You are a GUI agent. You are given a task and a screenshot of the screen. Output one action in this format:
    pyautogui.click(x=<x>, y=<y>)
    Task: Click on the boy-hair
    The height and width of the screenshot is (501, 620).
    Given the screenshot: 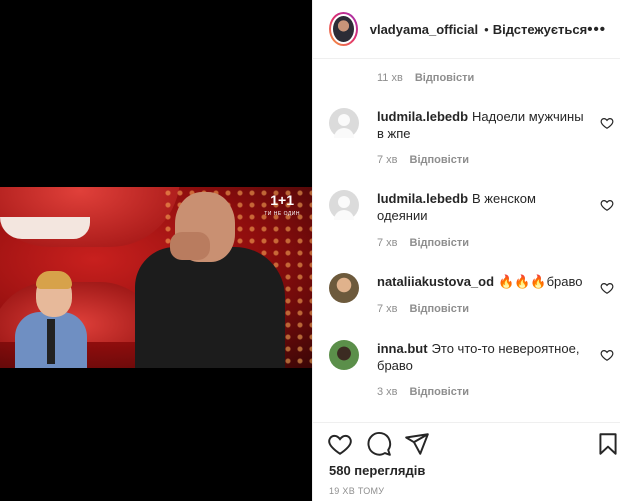 What is the action you would take?
    pyautogui.click(x=54, y=280)
    